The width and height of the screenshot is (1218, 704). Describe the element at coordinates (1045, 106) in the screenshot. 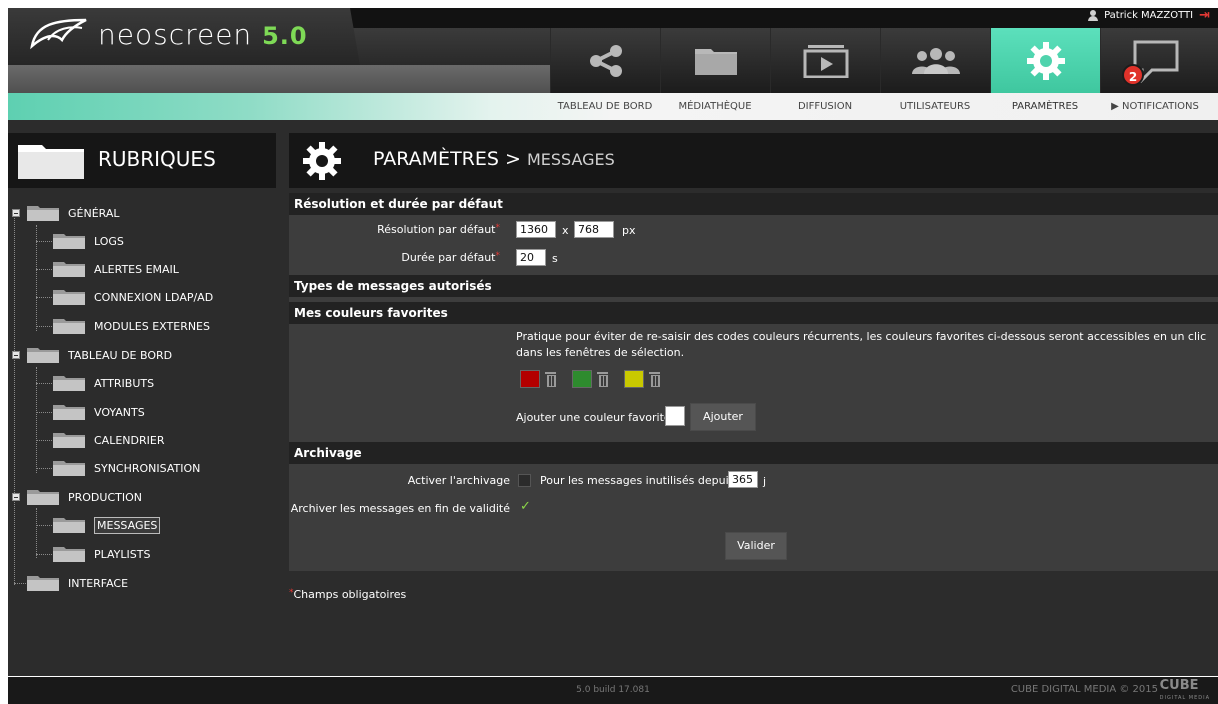

I see `nav-label: PARAMÈTRES` at that location.